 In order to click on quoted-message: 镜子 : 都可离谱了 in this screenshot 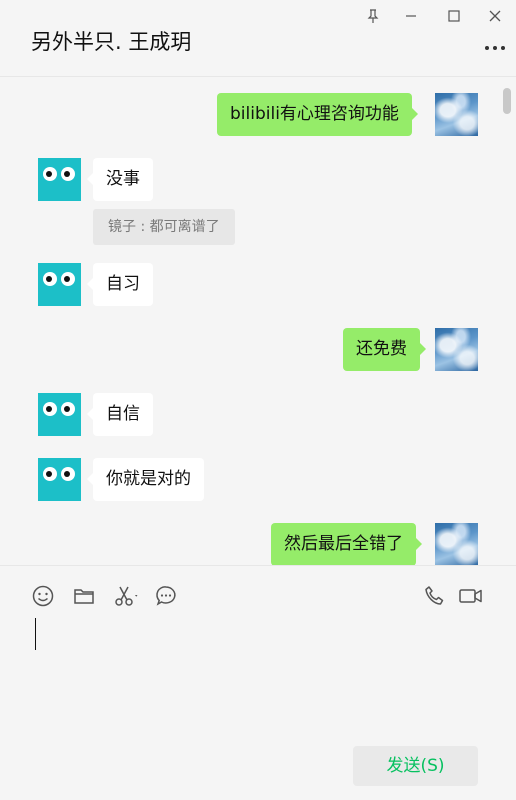, I will do `click(164, 227)`.